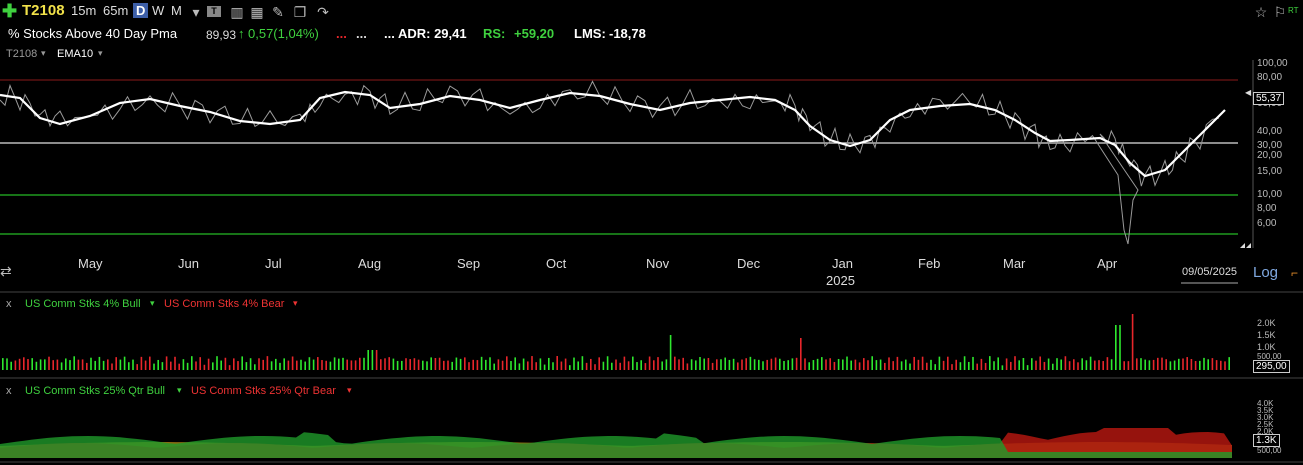 Image resolution: width=1303 pixels, height=465 pixels. Describe the element at coordinates (1270, 155) in the screenshot. I see `y-tick-label: 20,00` at that location.